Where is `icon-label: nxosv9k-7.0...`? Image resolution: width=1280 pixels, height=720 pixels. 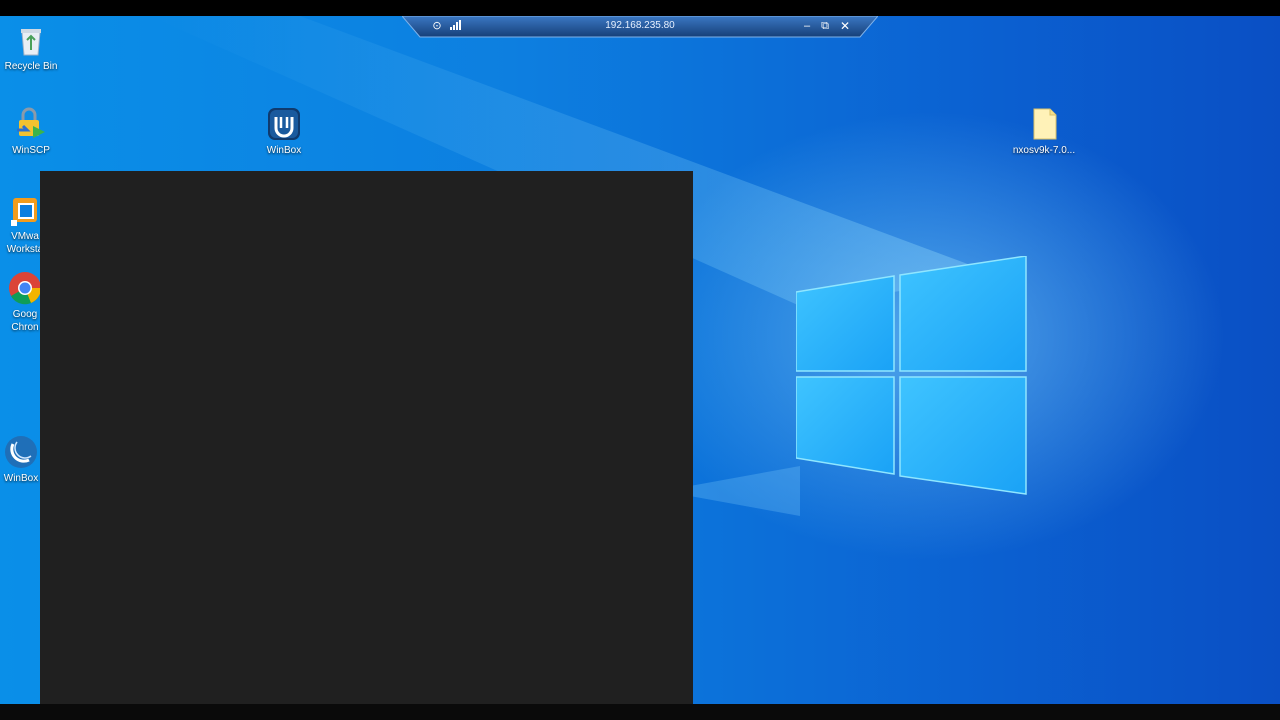 icon-label: nxosv9k-7.0... is located at coordinates (1044, 150).